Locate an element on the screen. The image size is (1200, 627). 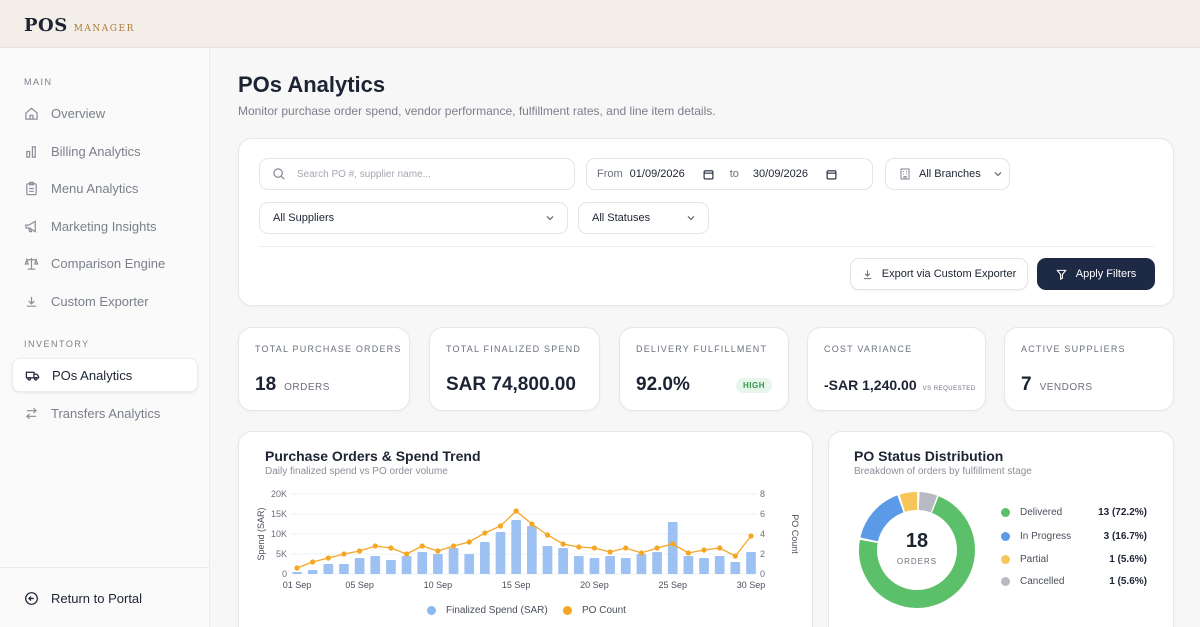
status-legend-in-progress: In Progress 3 (16.7%) is located at coordinates (1074, 536).